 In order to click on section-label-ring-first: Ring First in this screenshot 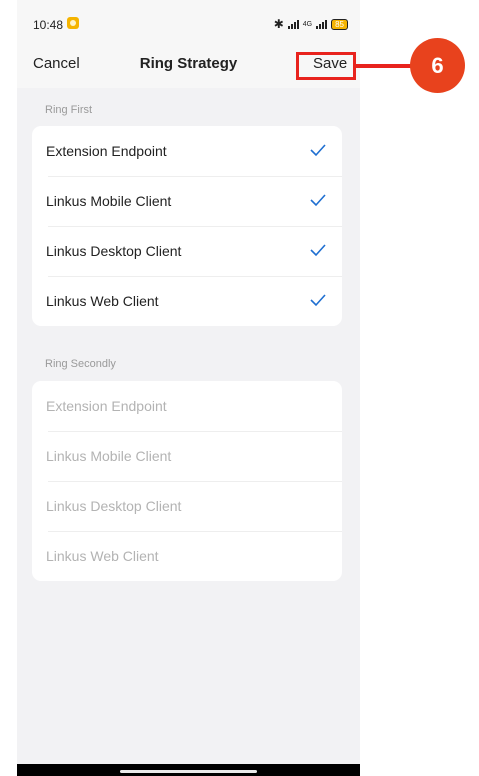, I will do `click(69, 110)`.